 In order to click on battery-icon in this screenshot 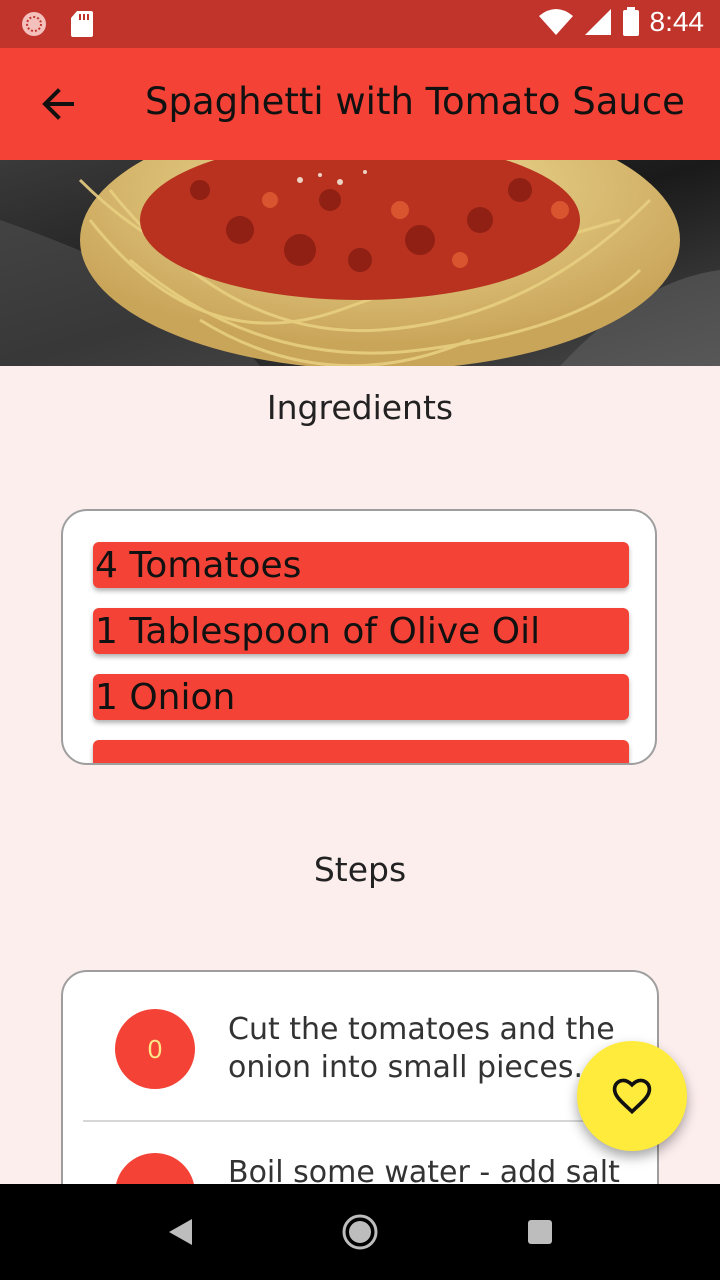, I will do `click(630, 21)`.